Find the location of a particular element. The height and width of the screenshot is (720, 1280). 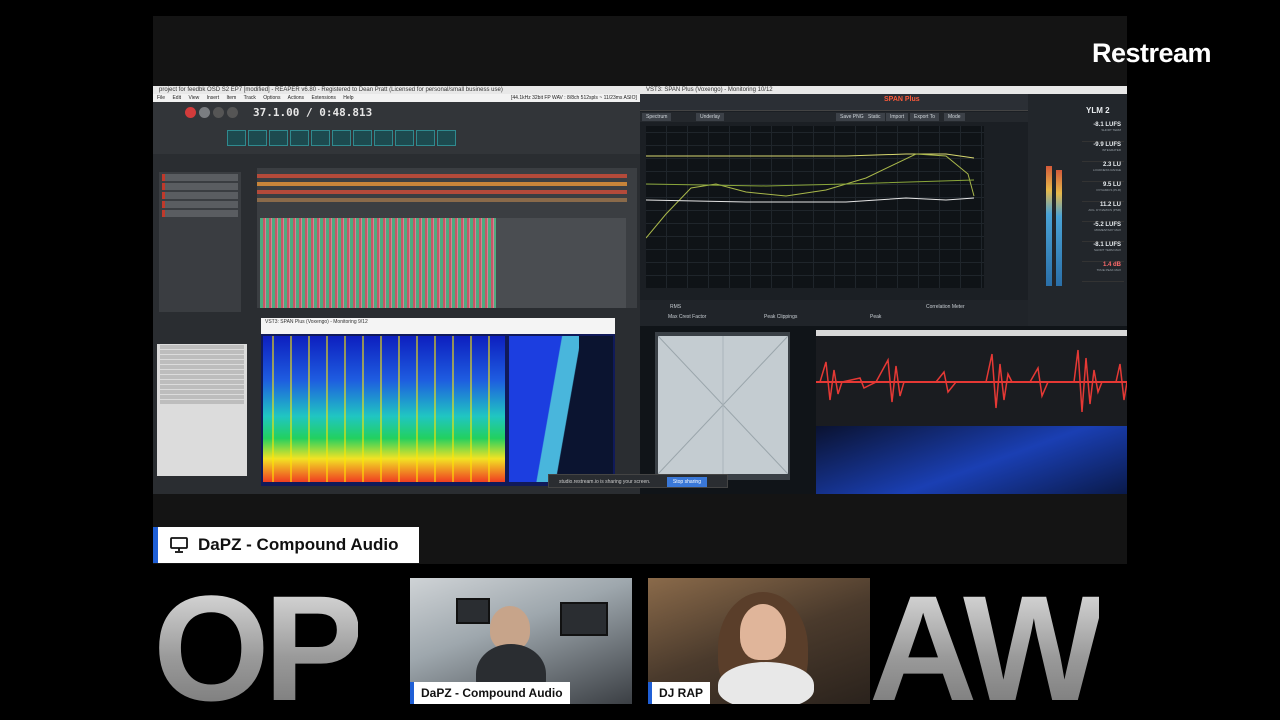

span-toolbar is located at coordinates (834, 102).